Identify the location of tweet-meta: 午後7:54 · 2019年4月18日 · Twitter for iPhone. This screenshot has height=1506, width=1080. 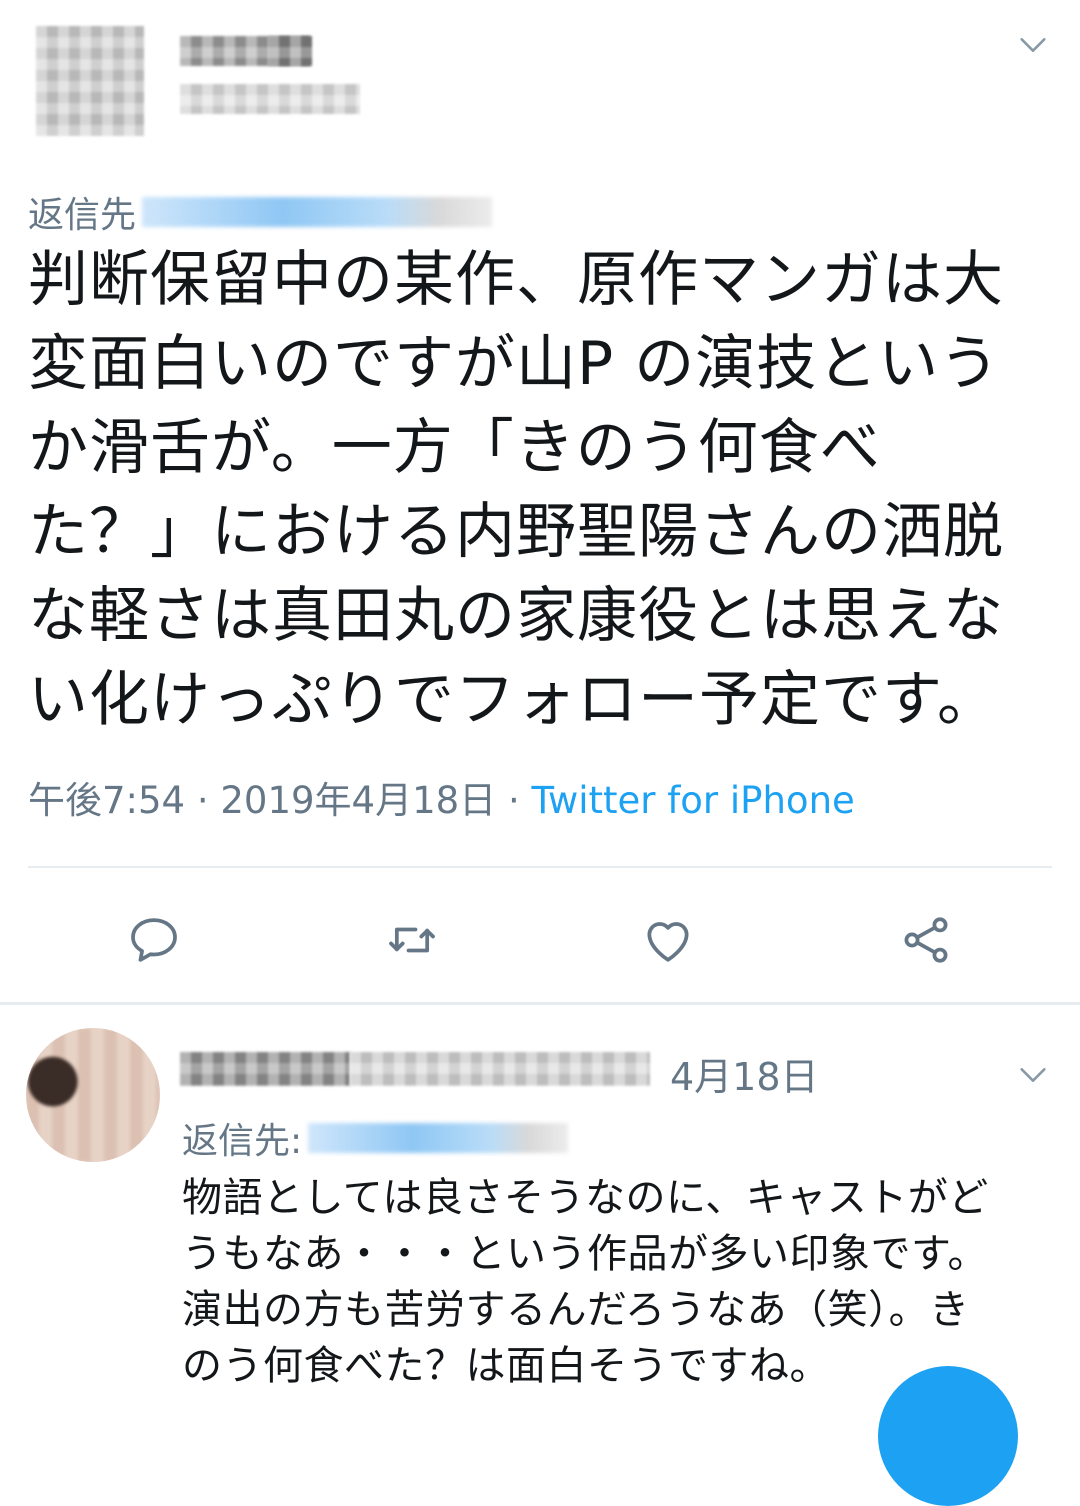
(441, 797).